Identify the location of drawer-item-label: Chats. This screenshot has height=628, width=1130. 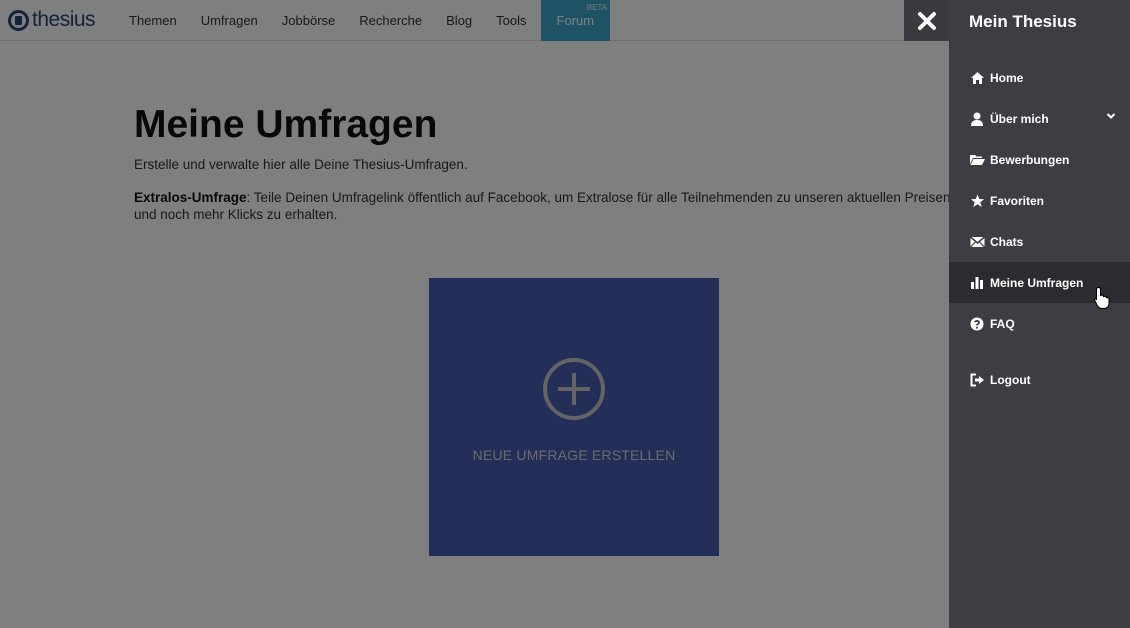
(1007, 241).